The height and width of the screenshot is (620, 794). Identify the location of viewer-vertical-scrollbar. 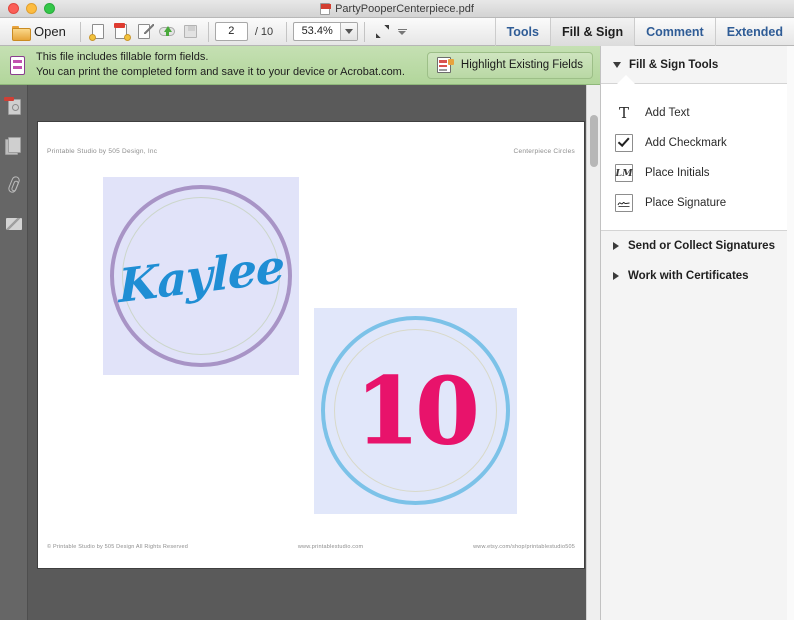
(593, 352).